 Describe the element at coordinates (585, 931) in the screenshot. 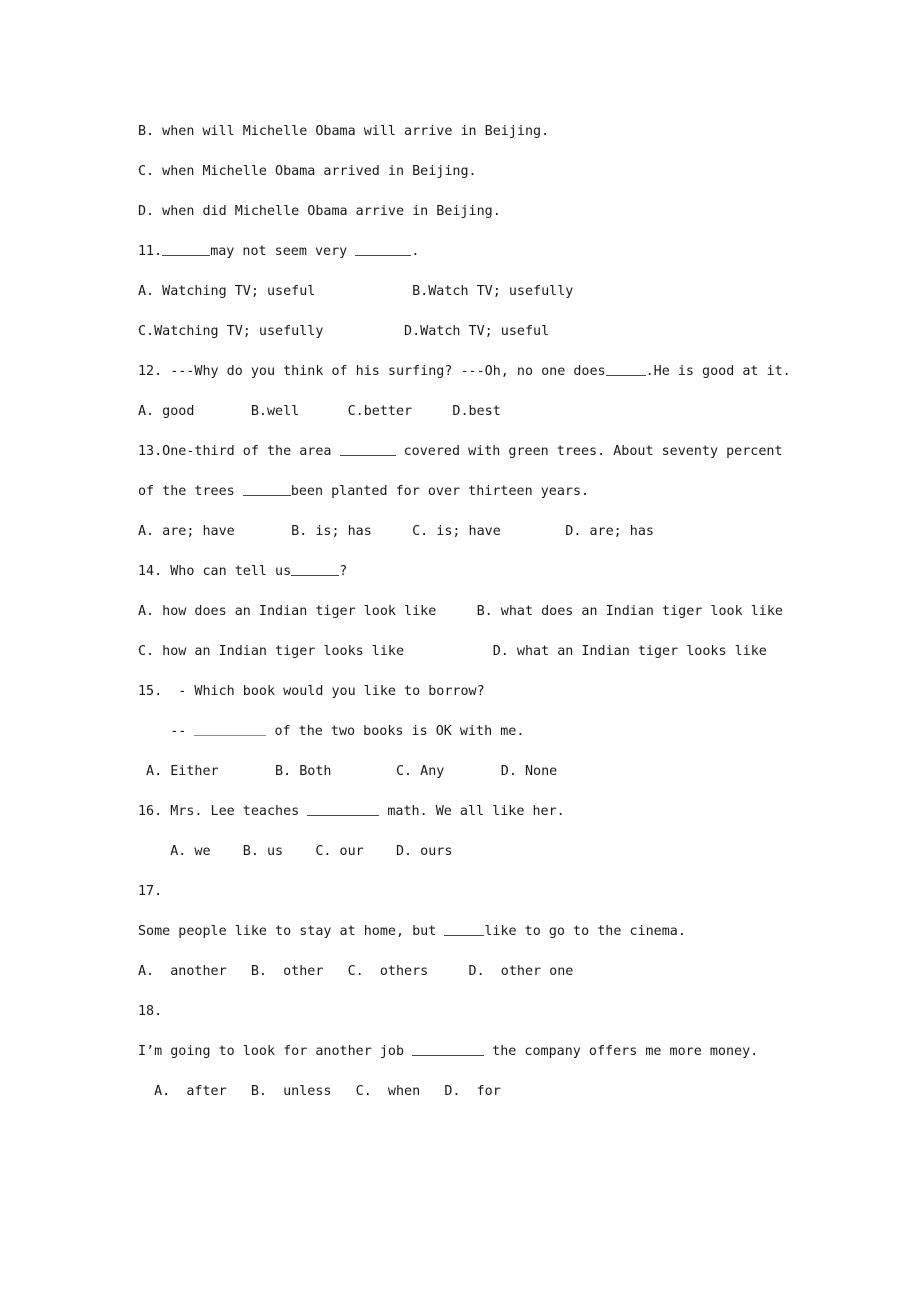

I see `question-17-stem-post: like to go to the cinema.` at that location.